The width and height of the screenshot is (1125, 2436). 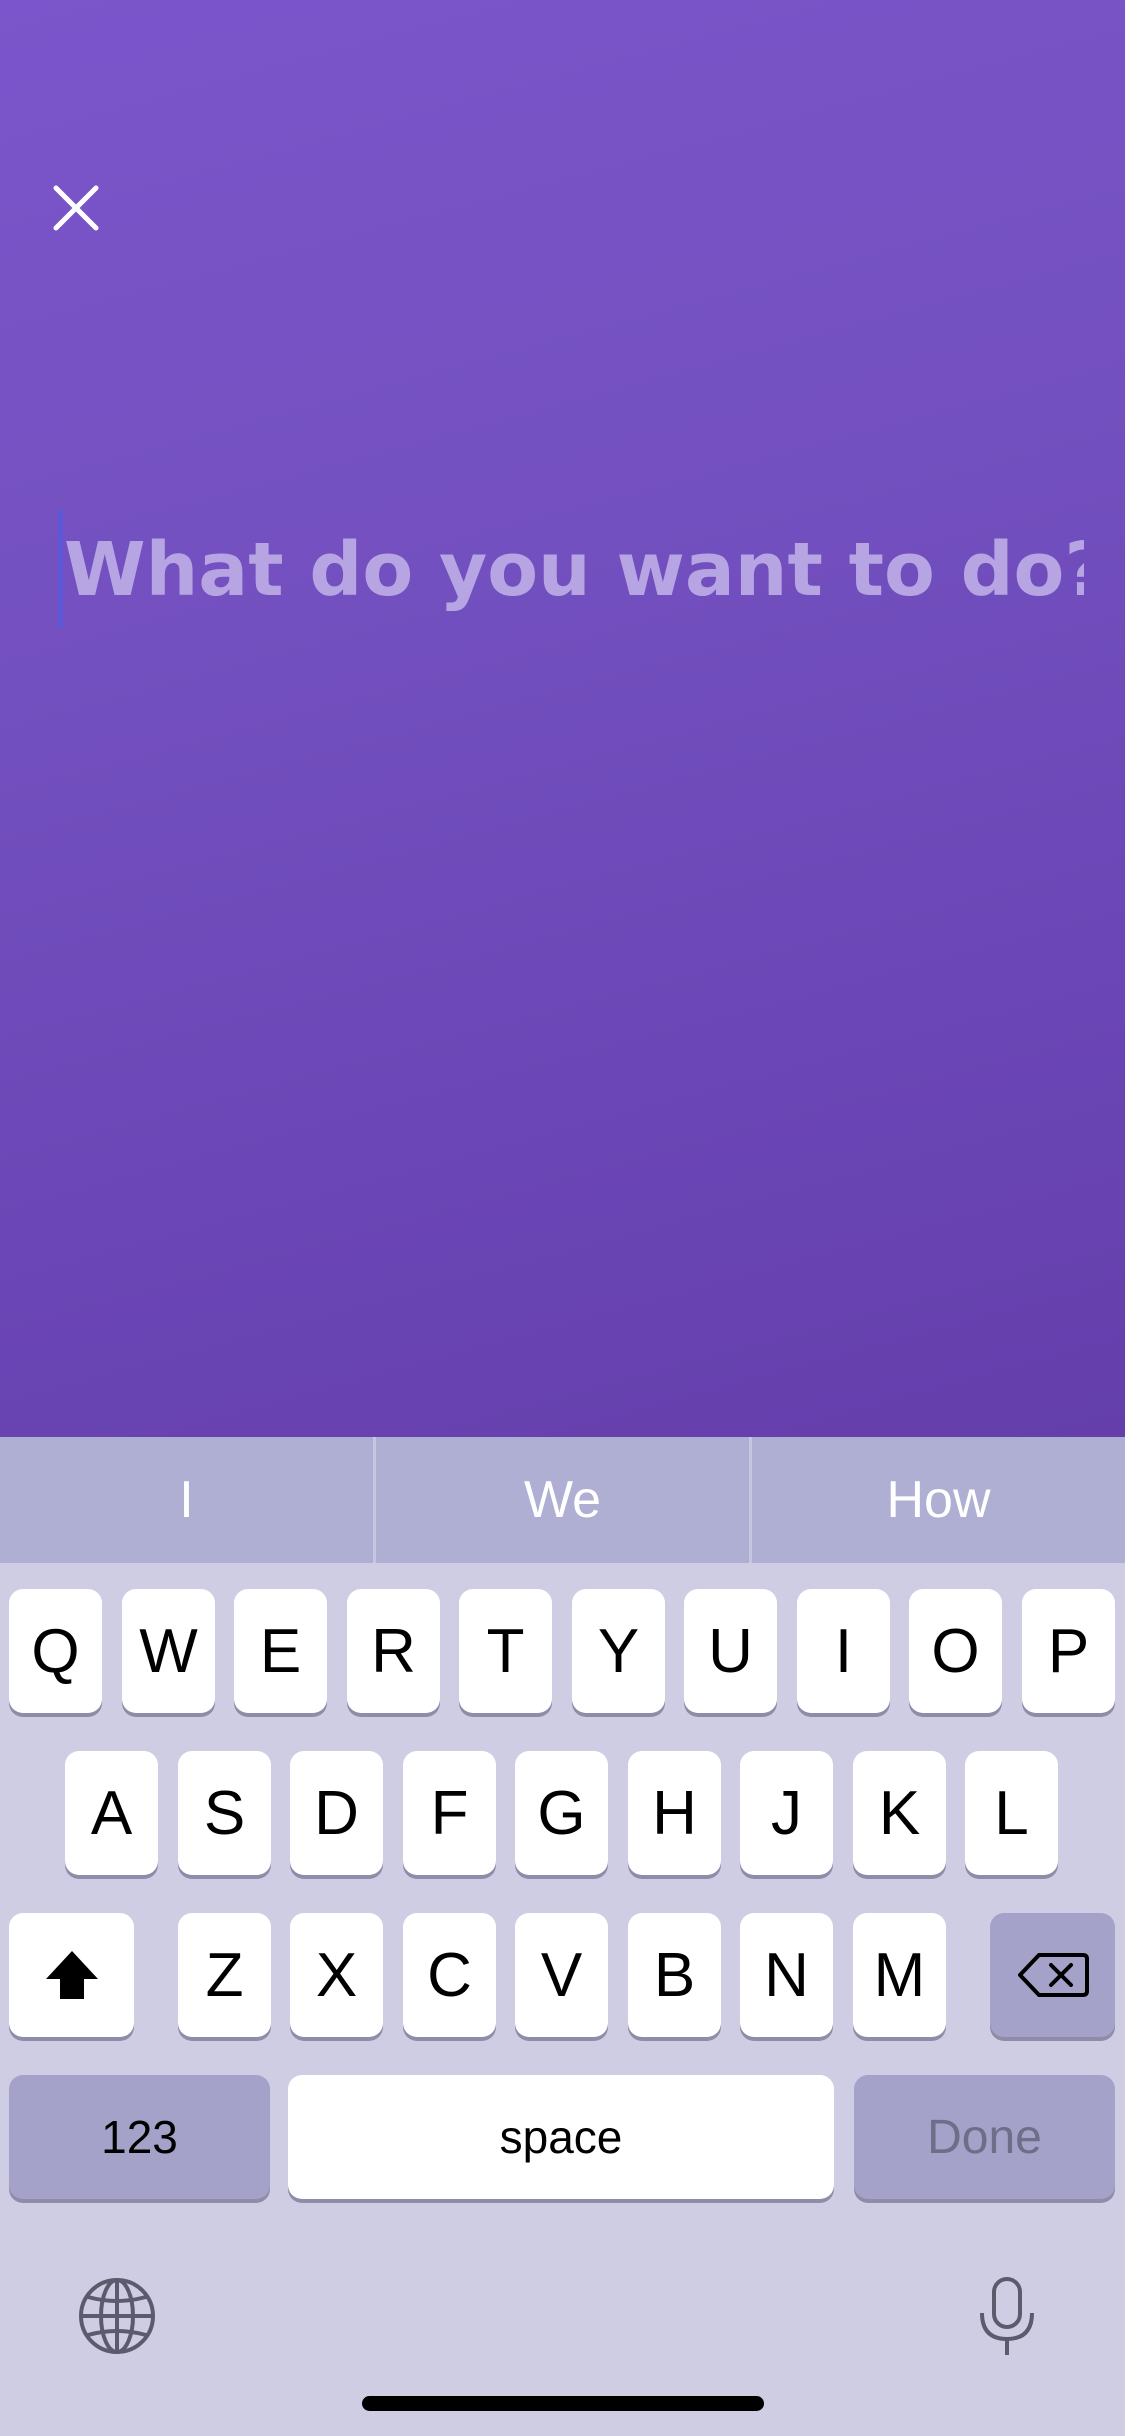 I want to click on shift-icon, so click(x=71, y=1975).